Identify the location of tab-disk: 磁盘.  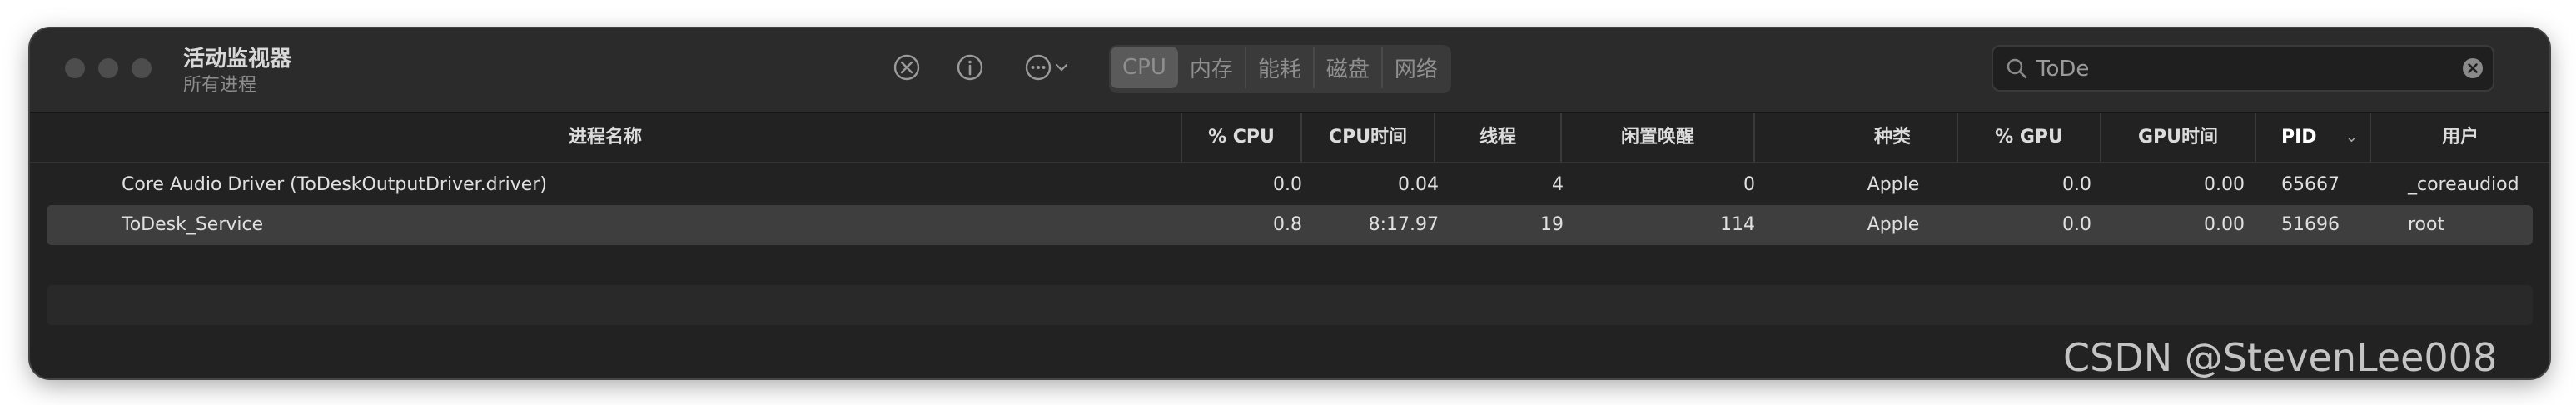
(1349, 67).